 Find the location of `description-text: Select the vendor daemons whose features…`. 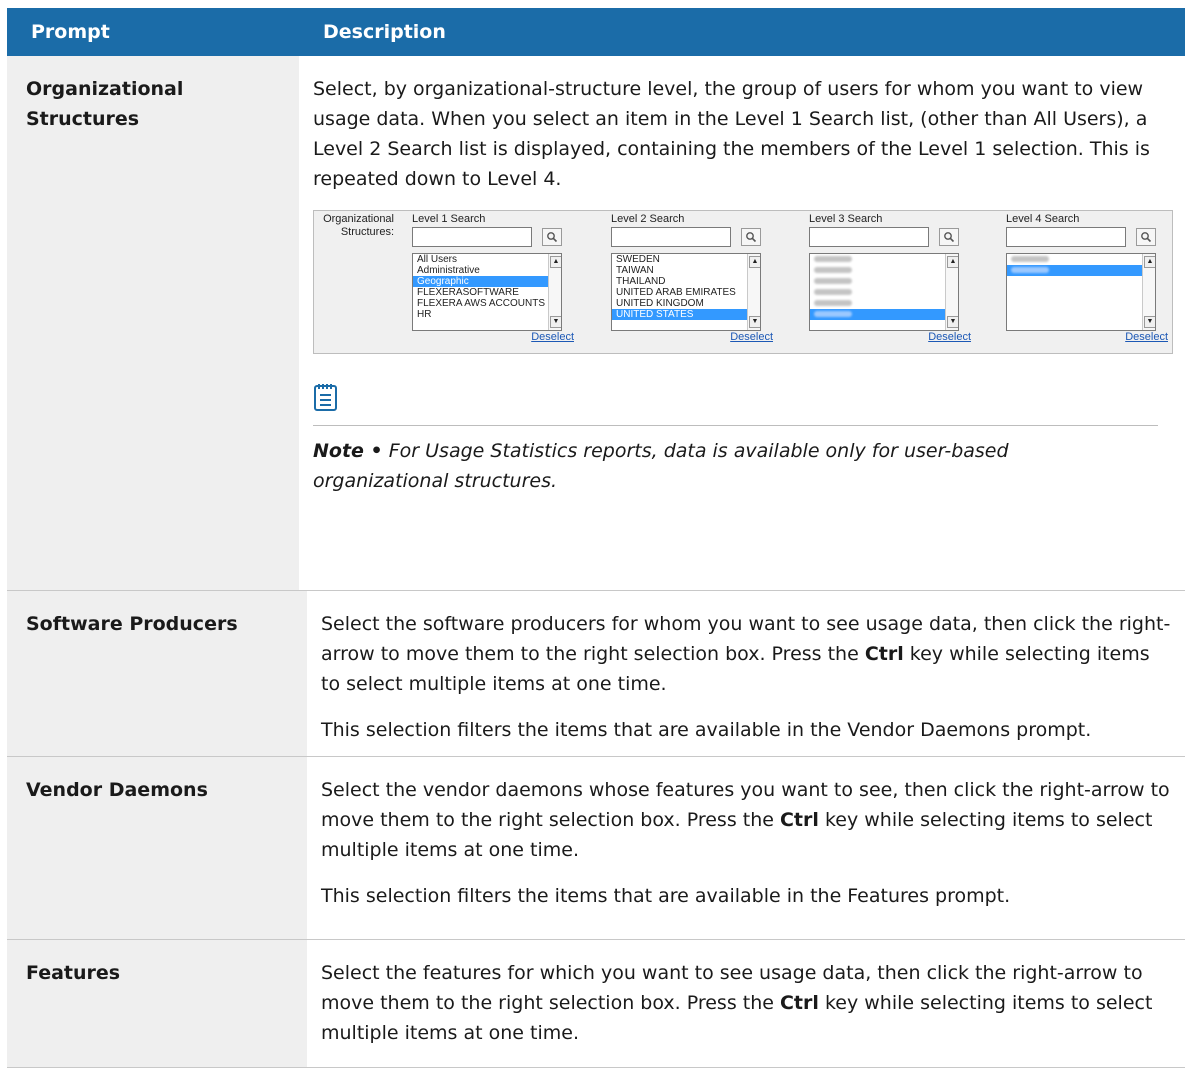

description-text: Select the vendor daemons whose features… is located at coordinates (747, 820).